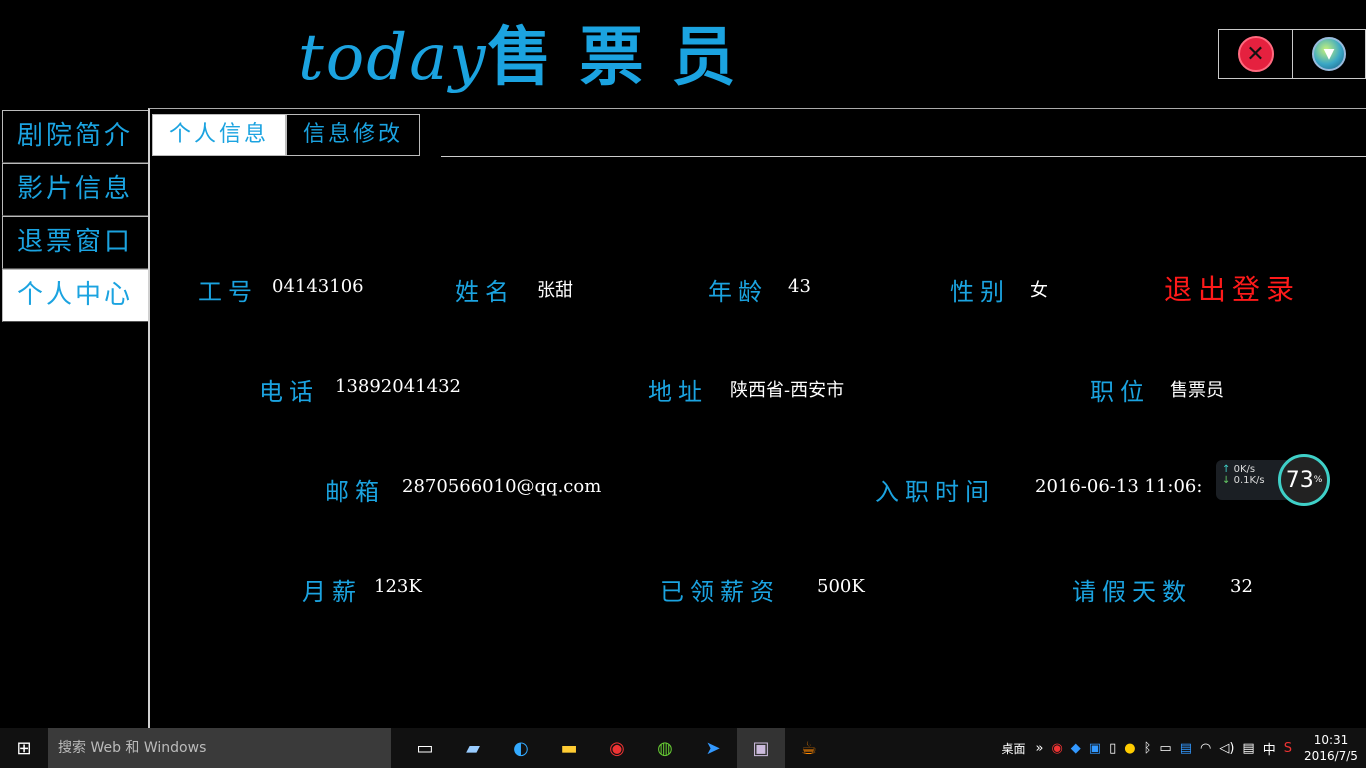 This screenshot has height=768, width=1366. I want to click on chevron-right-icon: », so click(1039, 748).